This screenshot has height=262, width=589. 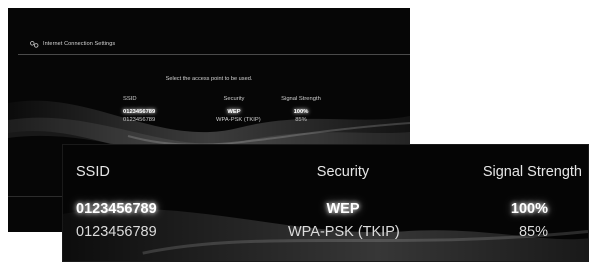 I want to click on screen-title: Internet Connection Settings, so click(x=79, y=44).